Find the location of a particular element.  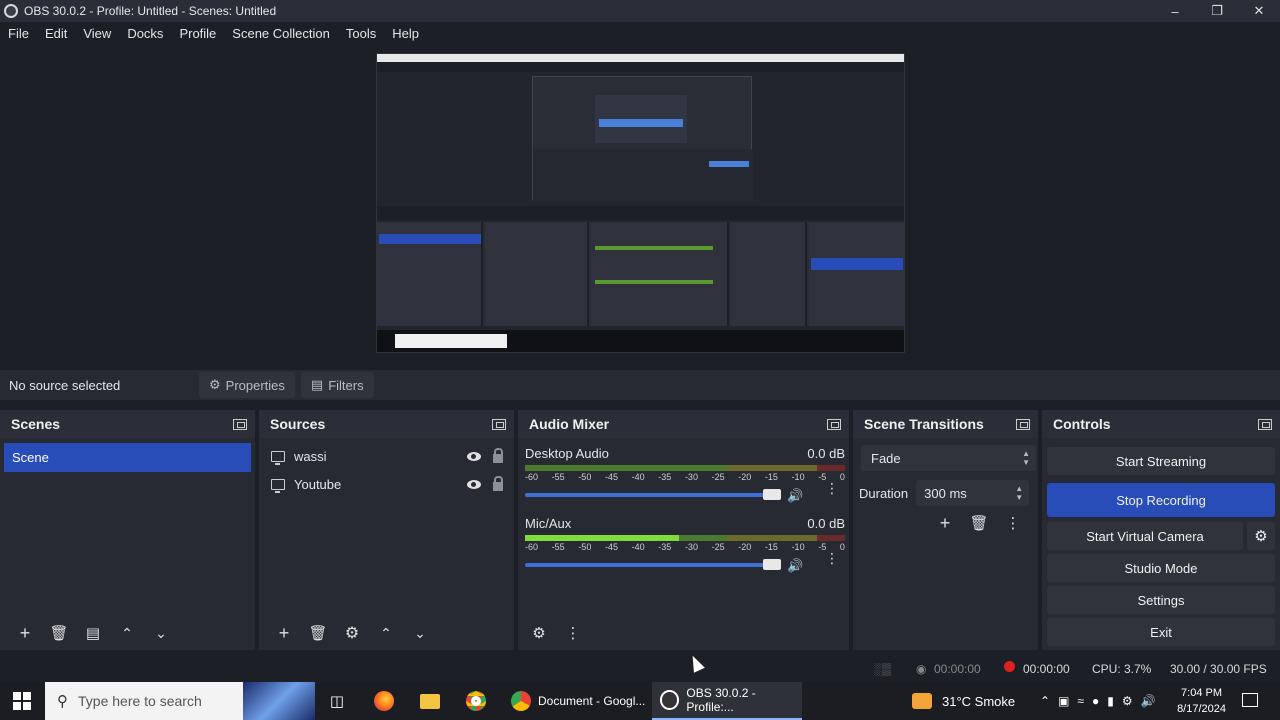

menu-edit: Edit is located at coordinates (56, 33).